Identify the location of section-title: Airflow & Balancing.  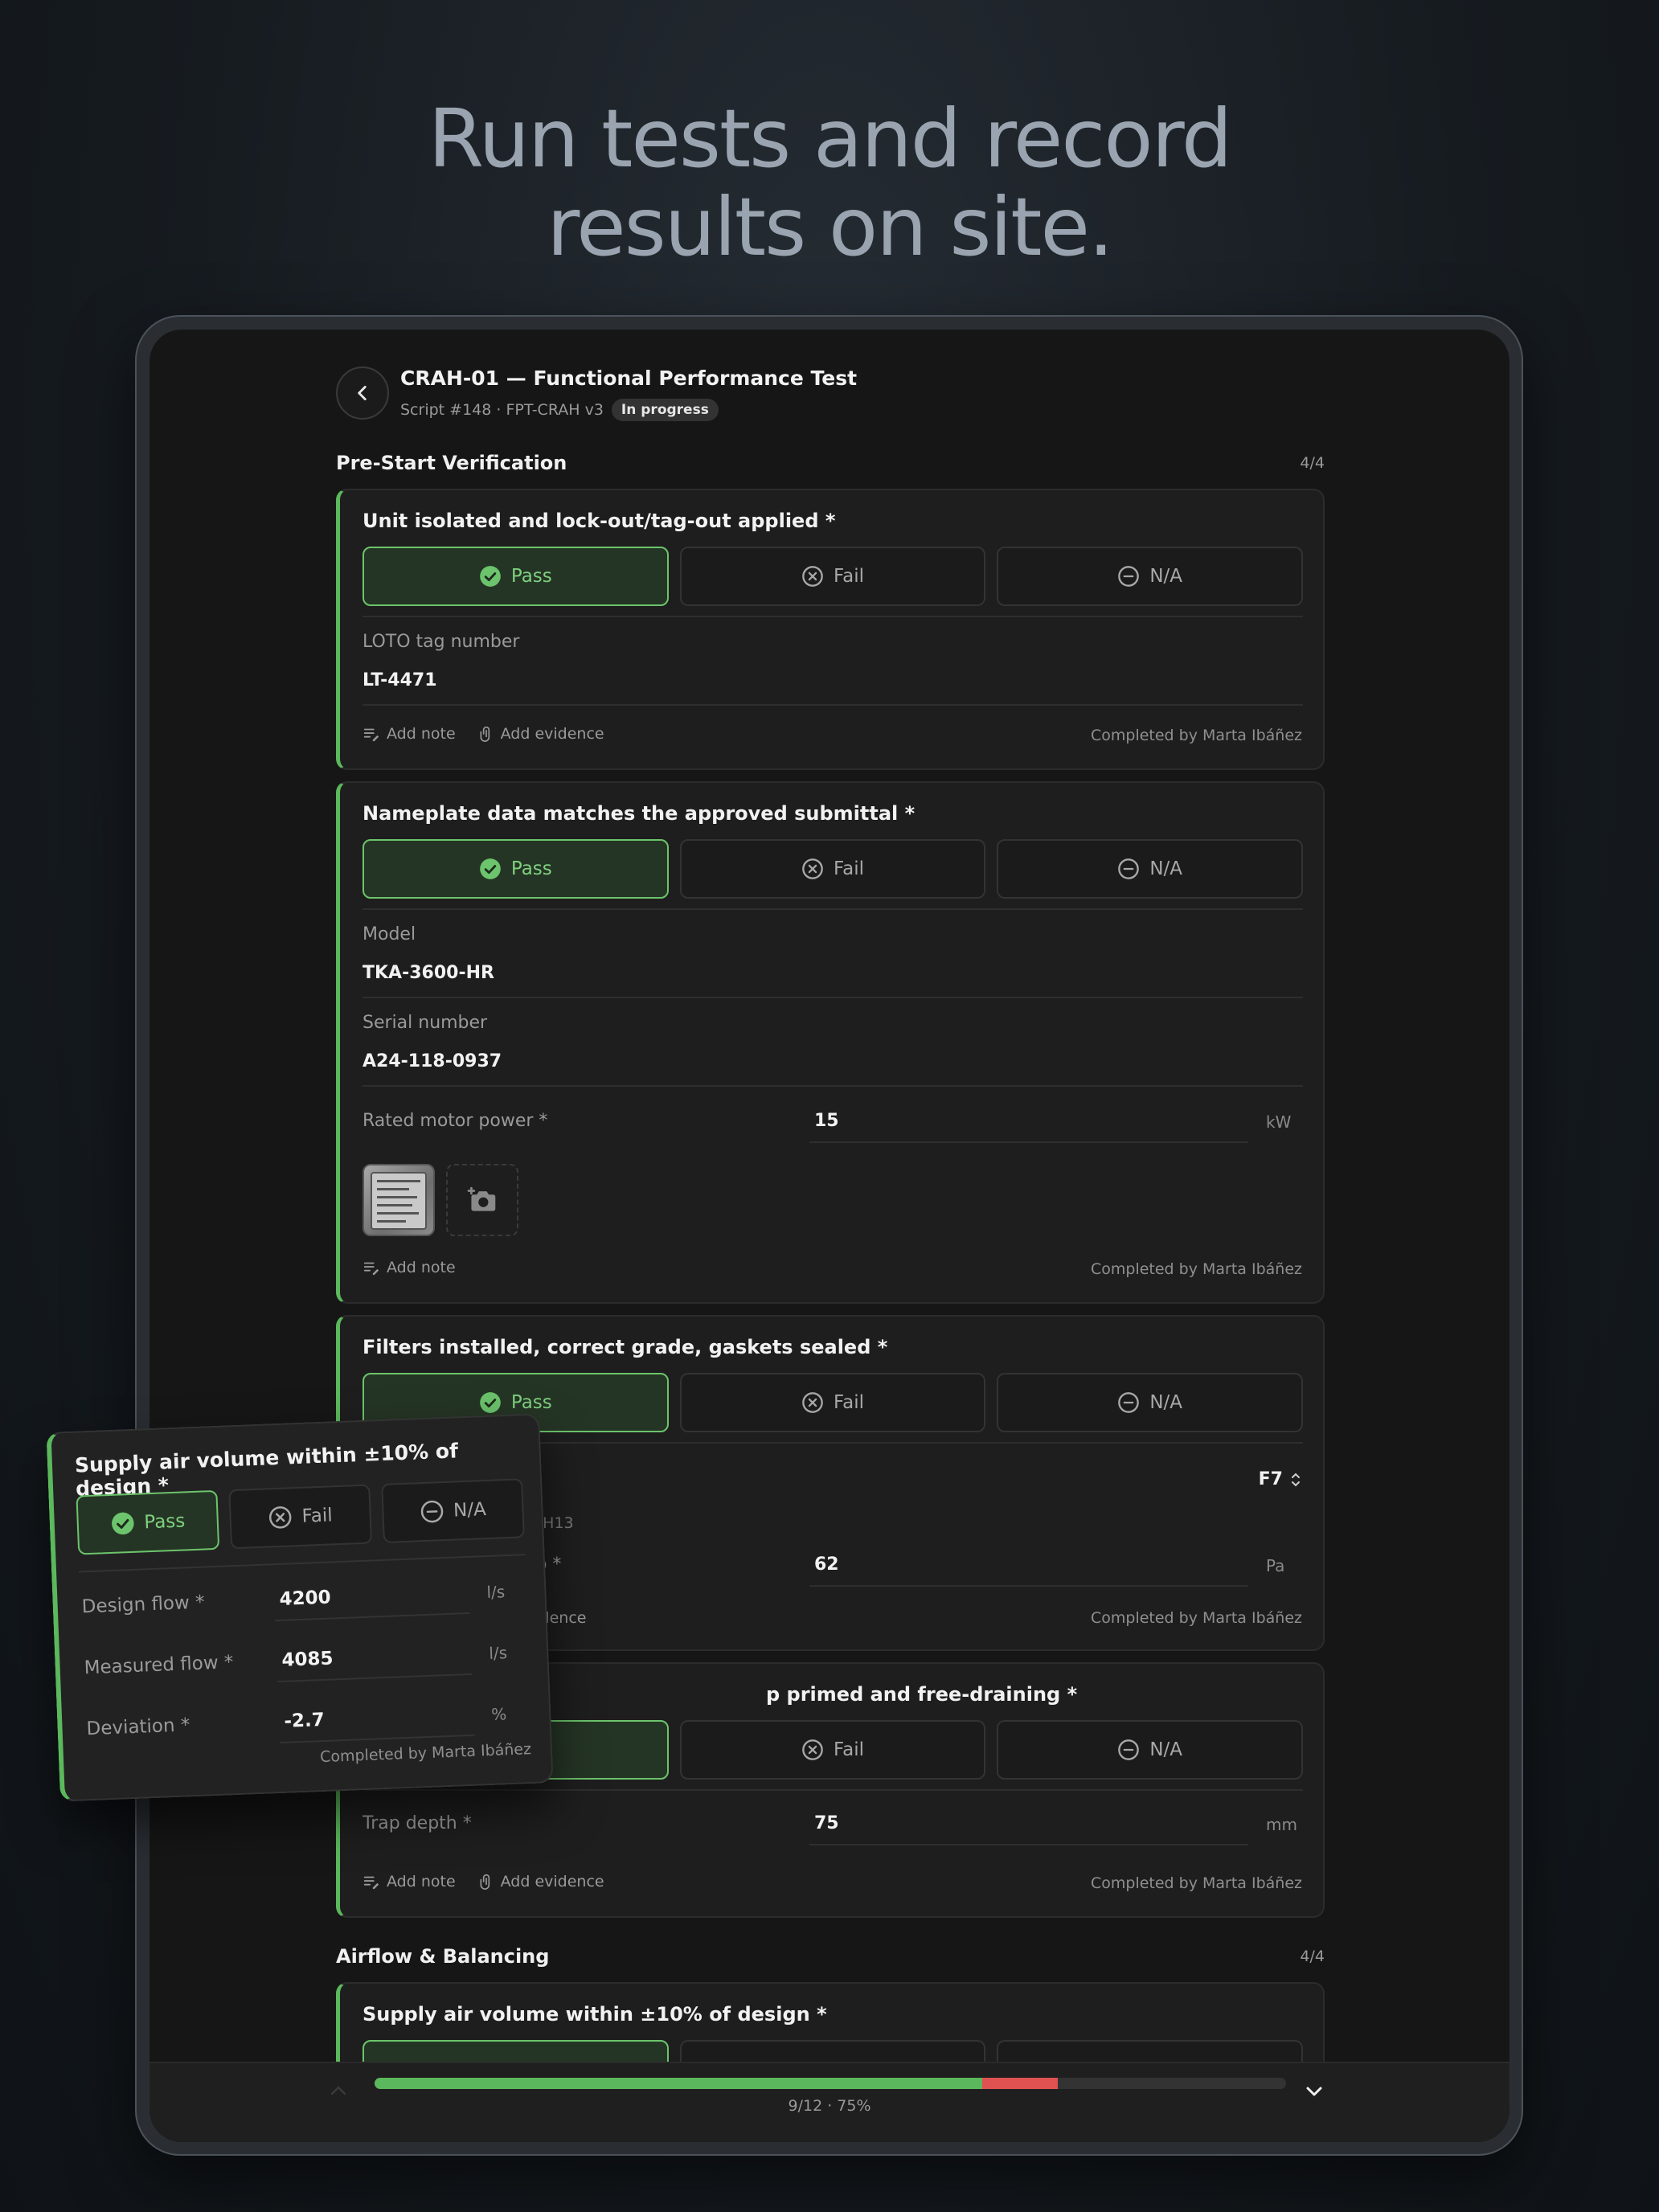
(443, 1957).